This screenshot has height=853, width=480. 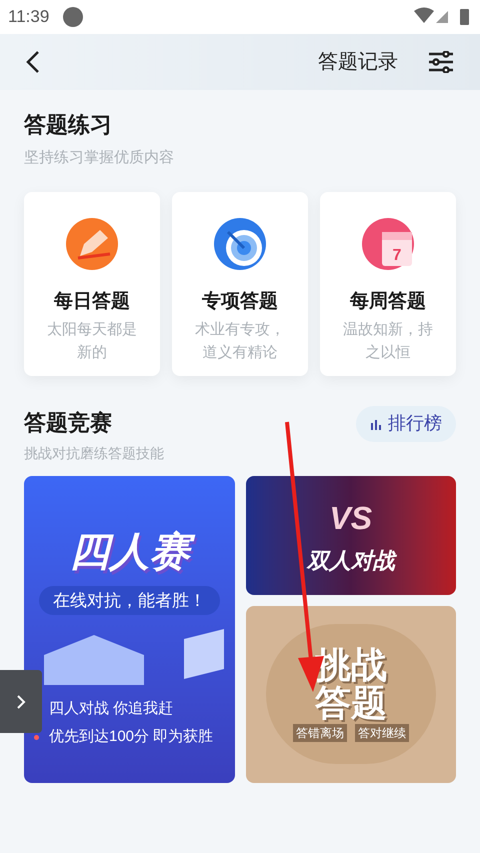 What do you see at coordinates (240, 284) in the screenshot?
I see `practice-card: 专项答题 术业有专攻，道义有精论` at bounding box center [240, 284].